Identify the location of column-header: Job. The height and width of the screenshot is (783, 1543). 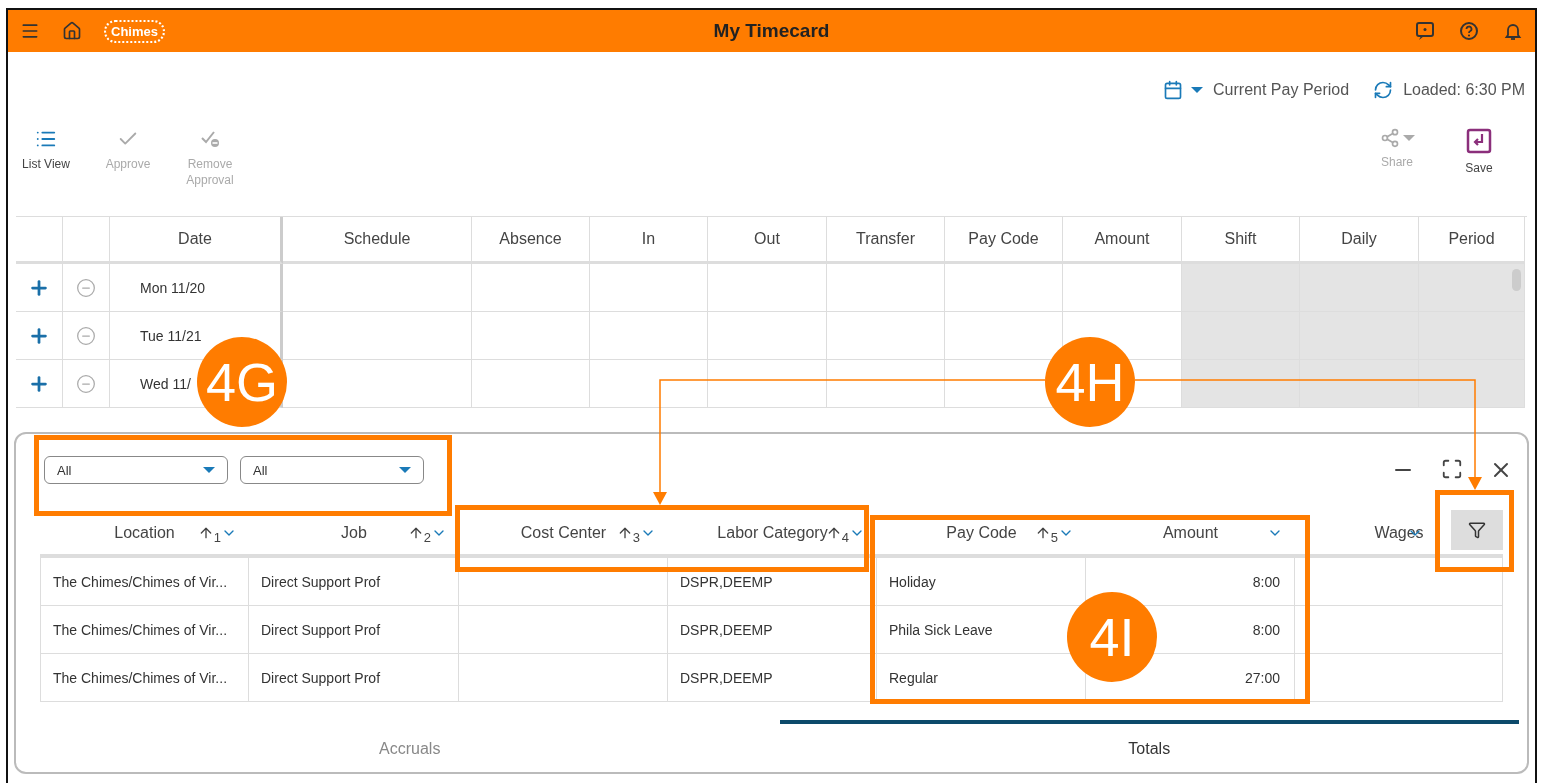
(354, 533).